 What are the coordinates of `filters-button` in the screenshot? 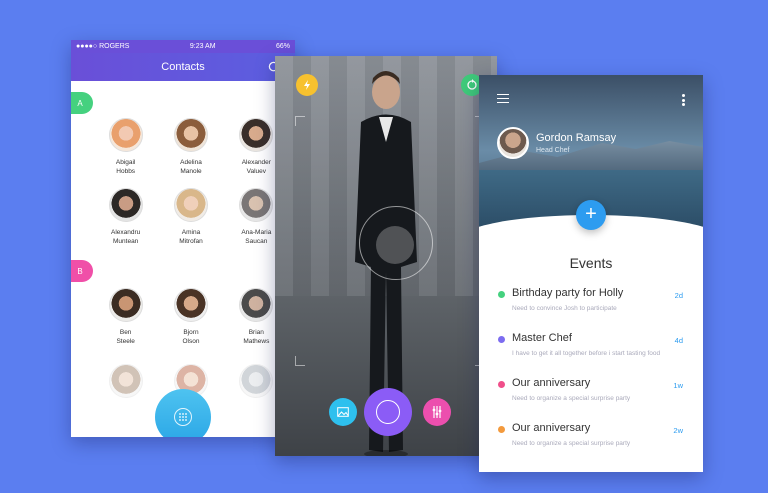 It's located at (437, 412).